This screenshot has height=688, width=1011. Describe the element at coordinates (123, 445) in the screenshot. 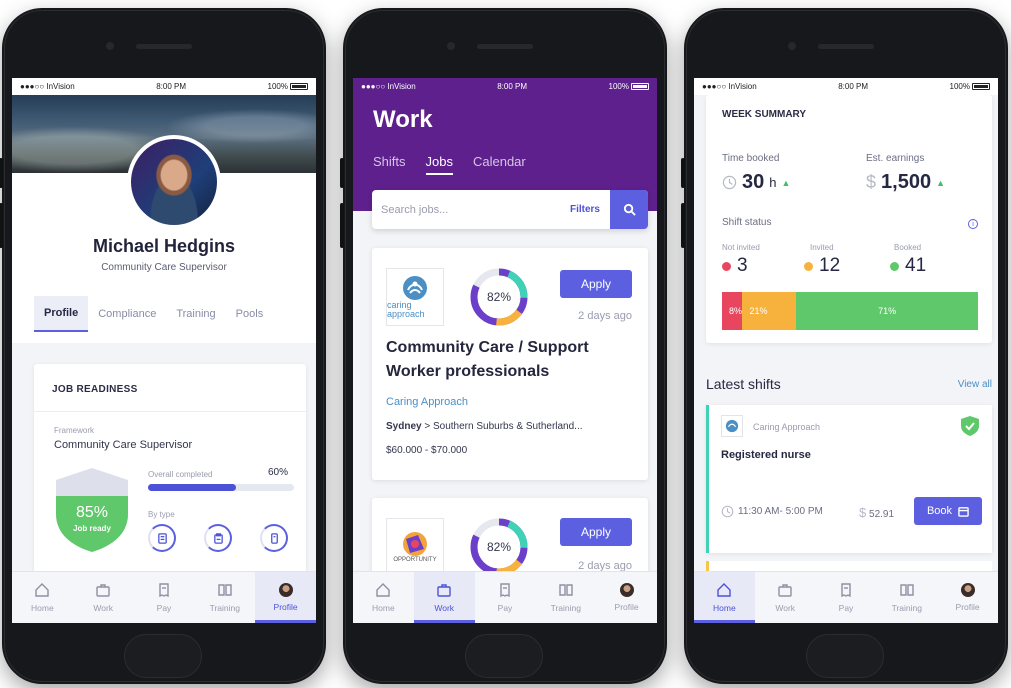

I see `framework-value: Community Care Supervisor` at that location.